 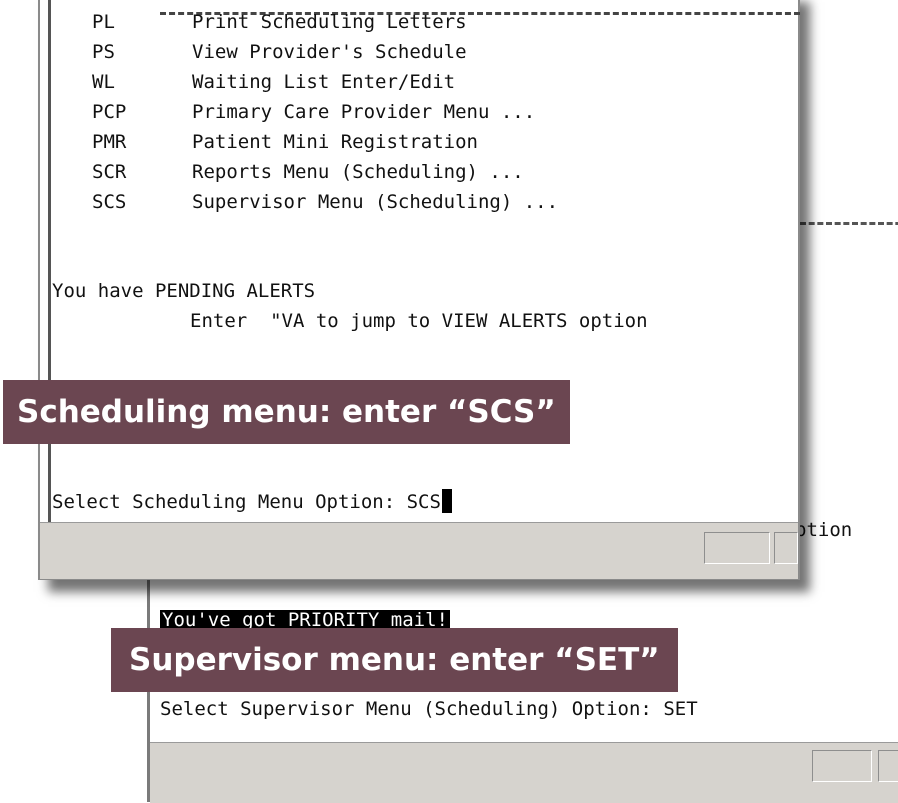 I want to click on menu-item-code: PL, so click(x=103, y=22).